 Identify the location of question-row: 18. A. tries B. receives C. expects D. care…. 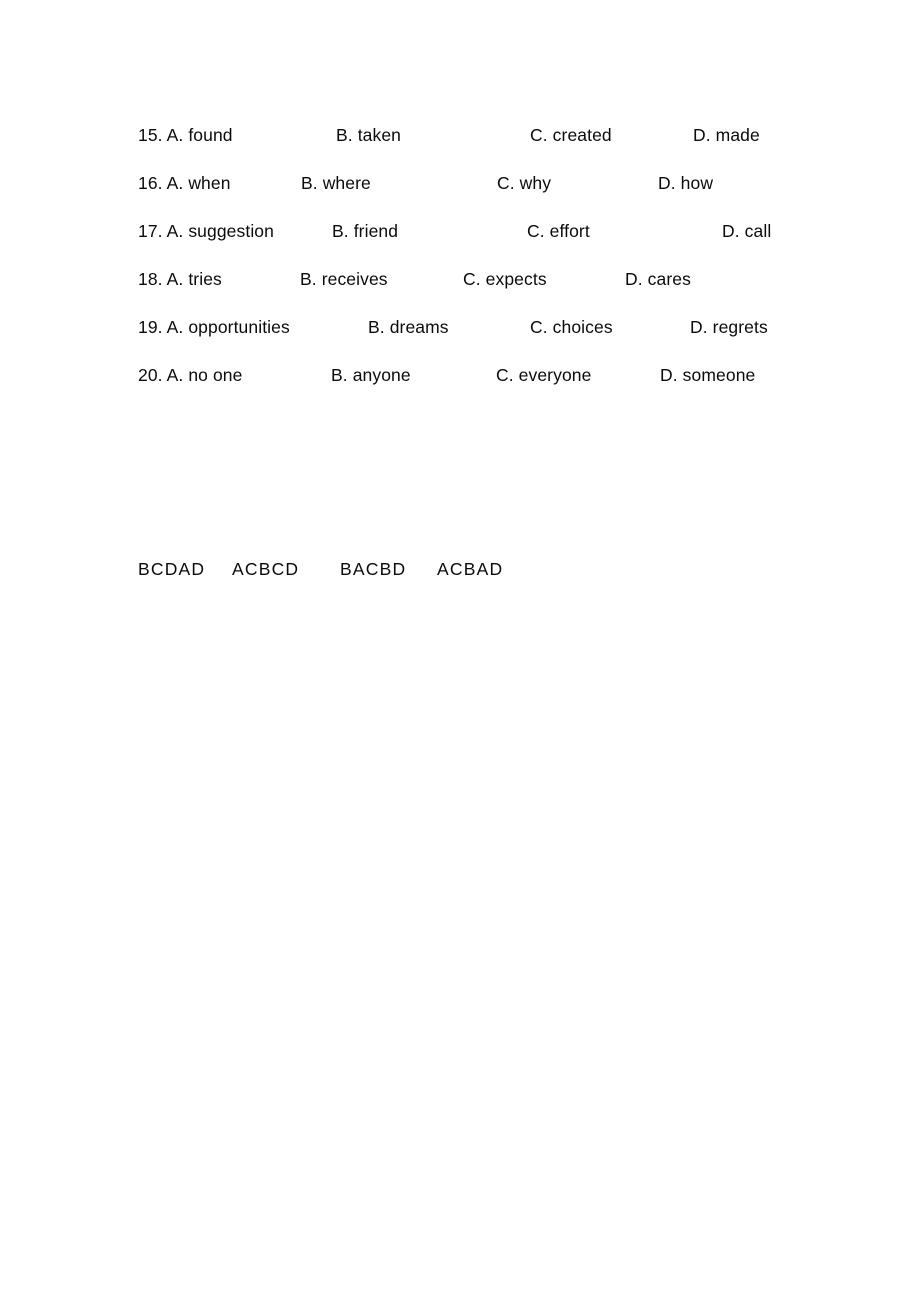
(460, 291).